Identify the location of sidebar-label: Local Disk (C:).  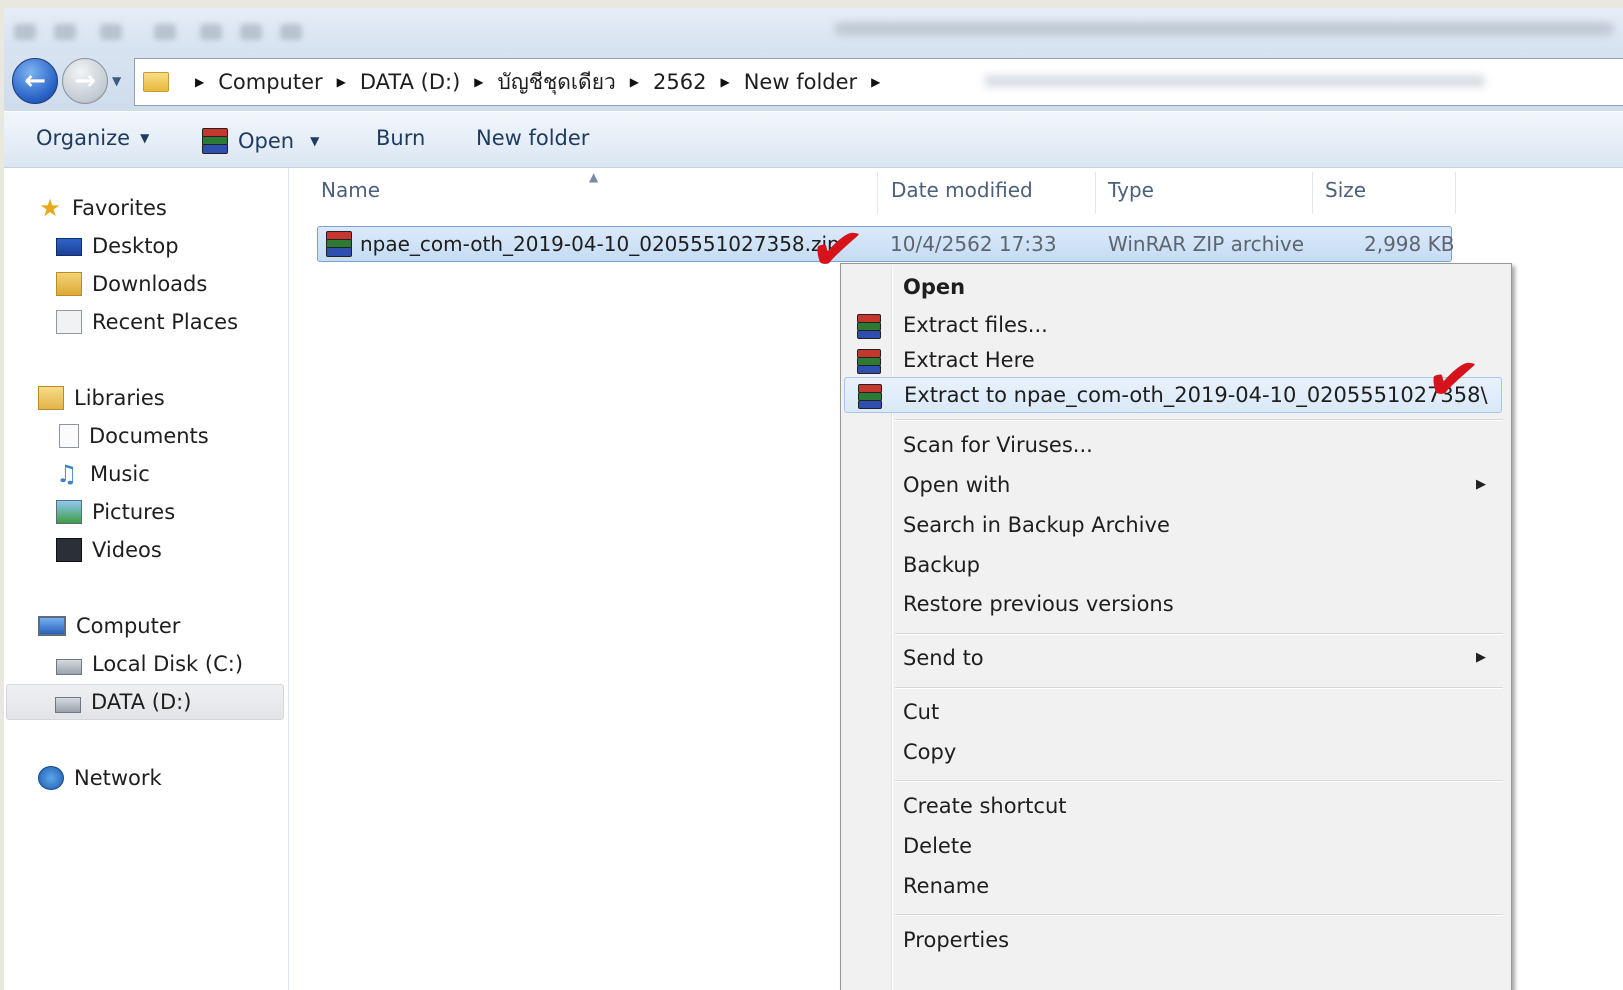
(168, 664).